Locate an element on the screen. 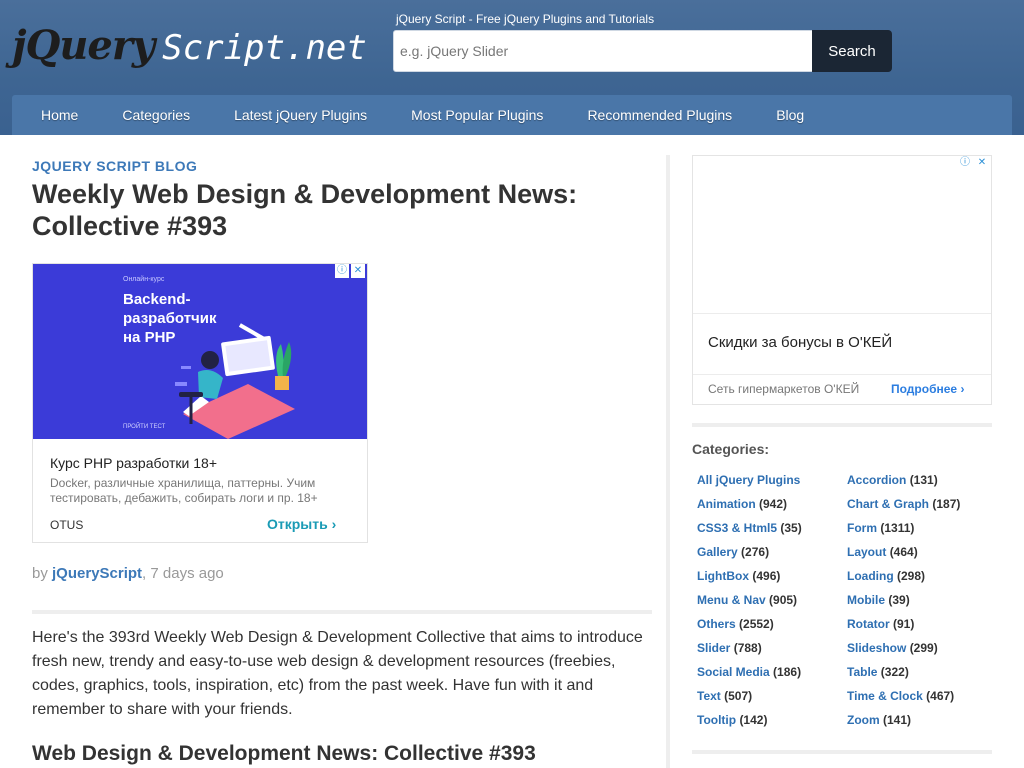 This screenshot has height=768, width=1024. ad-banner-headline: Backend- разработчик на PHP is located at coordinates (170, 318).